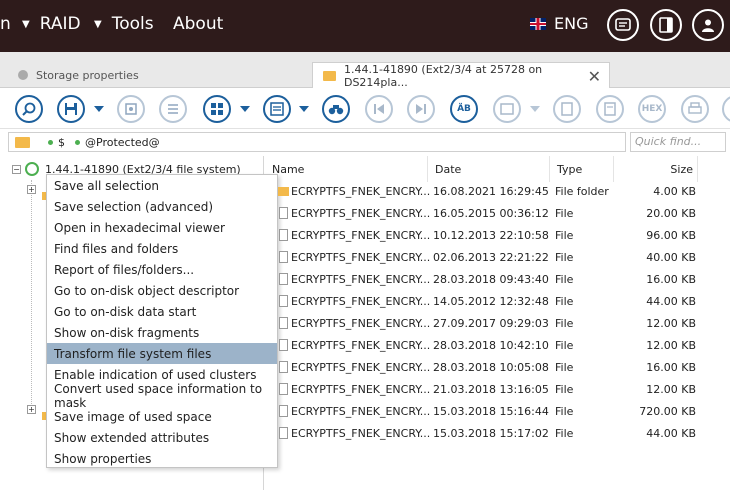 Image resolution: width=730 pixels, height=490 pixels. What do you see at coordinates (656, 169) in the screenshot?
I see `column-header-size: Size` at bounding box center [656, 169].